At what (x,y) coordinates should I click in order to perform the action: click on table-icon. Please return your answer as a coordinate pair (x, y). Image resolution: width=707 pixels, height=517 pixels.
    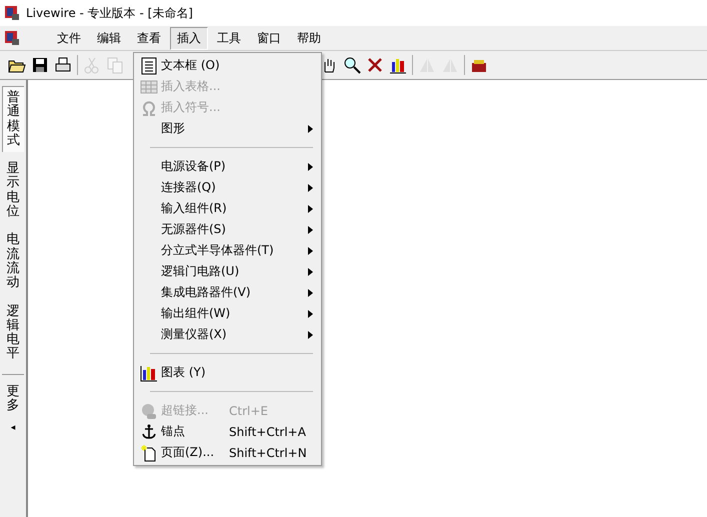
    Looking at the image, I should click on (149, 87).